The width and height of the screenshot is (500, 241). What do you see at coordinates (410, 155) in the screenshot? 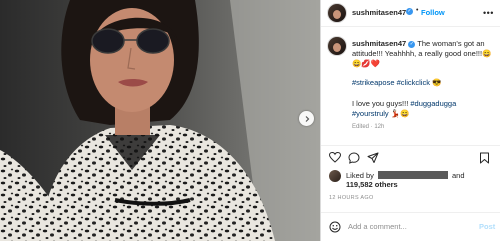
I see `action-bar` at bounding box center [410, 155].